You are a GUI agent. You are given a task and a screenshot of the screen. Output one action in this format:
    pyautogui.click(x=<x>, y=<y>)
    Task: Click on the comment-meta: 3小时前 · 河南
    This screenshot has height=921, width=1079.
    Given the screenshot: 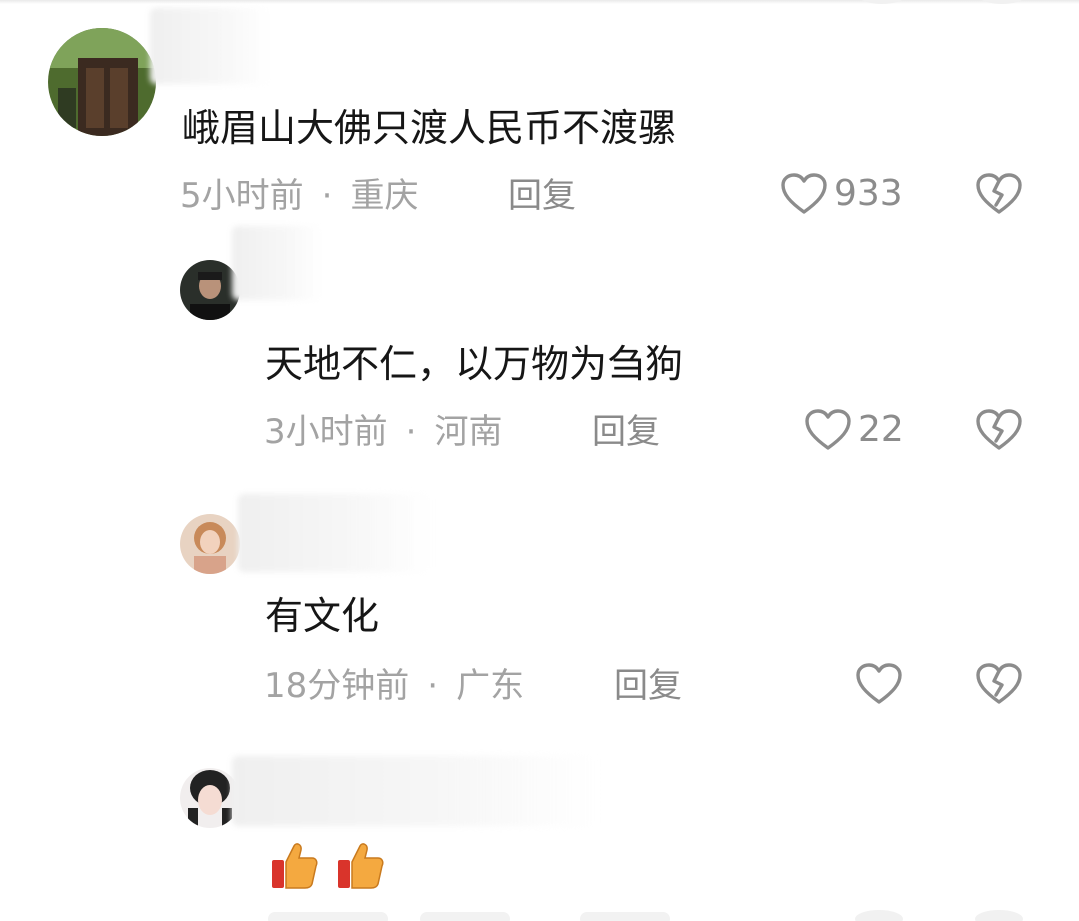 What is the action you would take?
    pyautogui.click(x=383, y=432)
    